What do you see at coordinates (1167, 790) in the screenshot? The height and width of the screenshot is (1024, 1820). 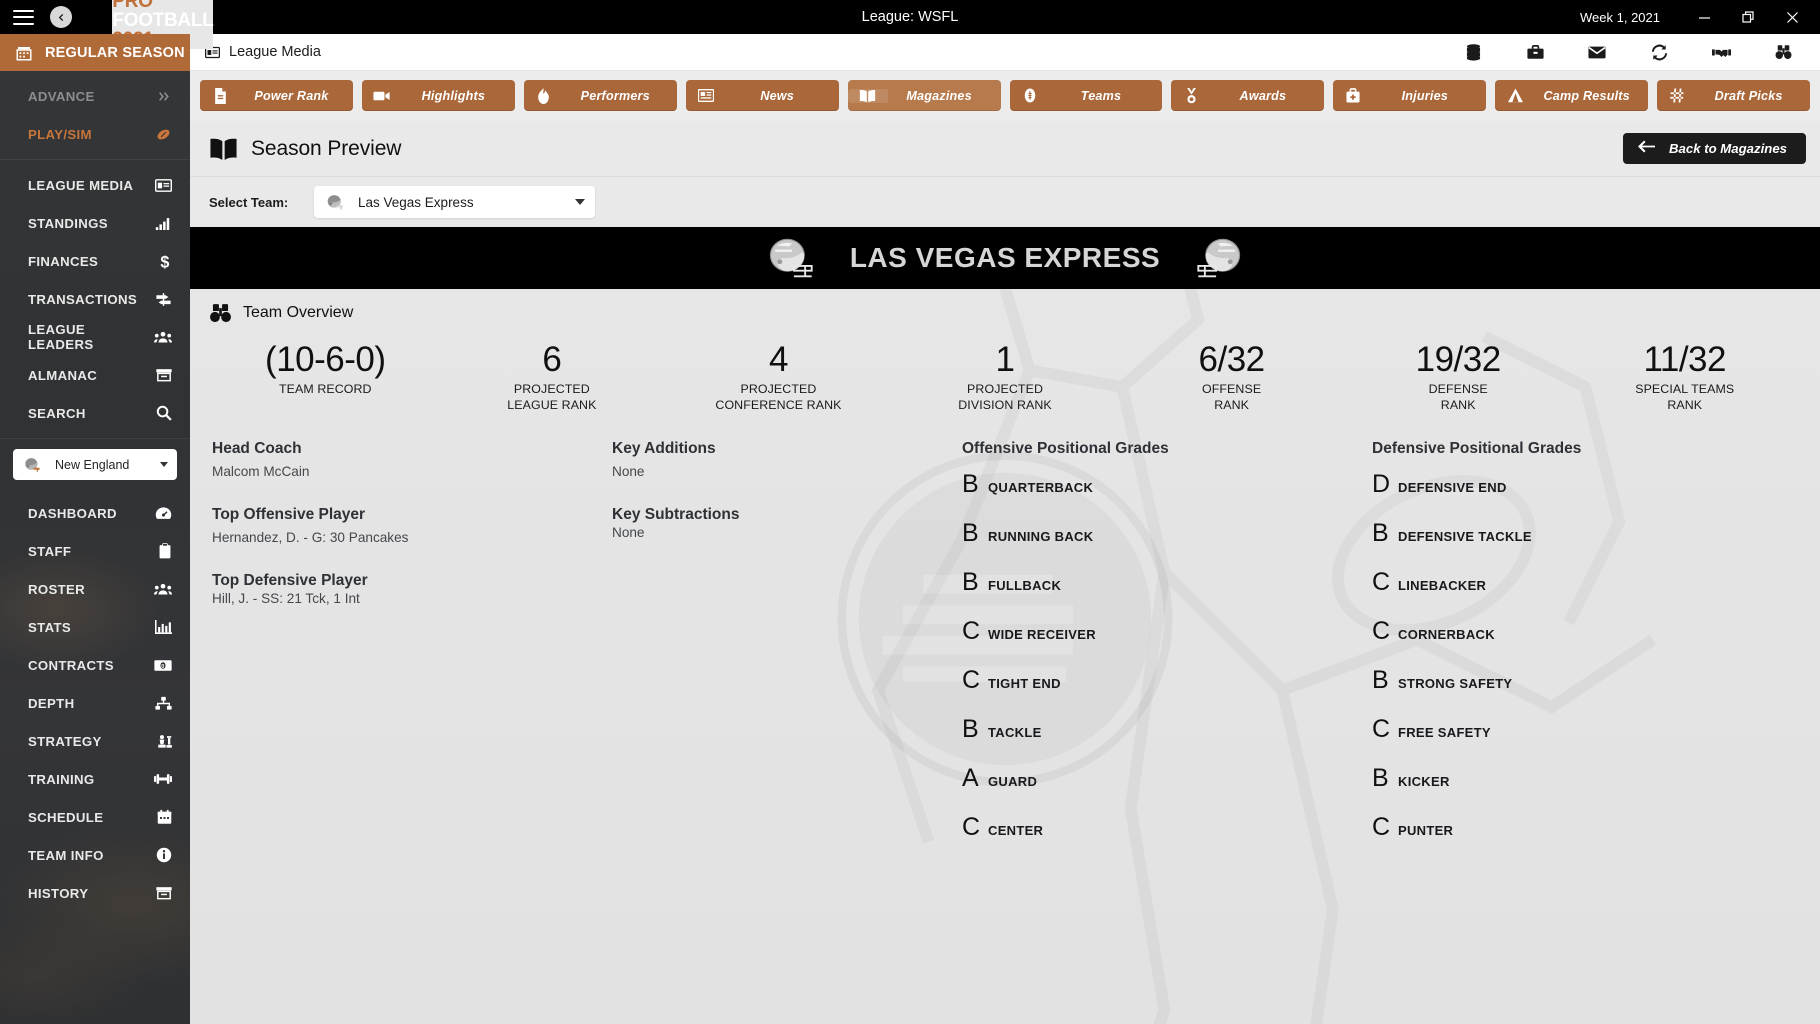 I see `grade-row: A GUARD` at bounding box center [1167, 790].